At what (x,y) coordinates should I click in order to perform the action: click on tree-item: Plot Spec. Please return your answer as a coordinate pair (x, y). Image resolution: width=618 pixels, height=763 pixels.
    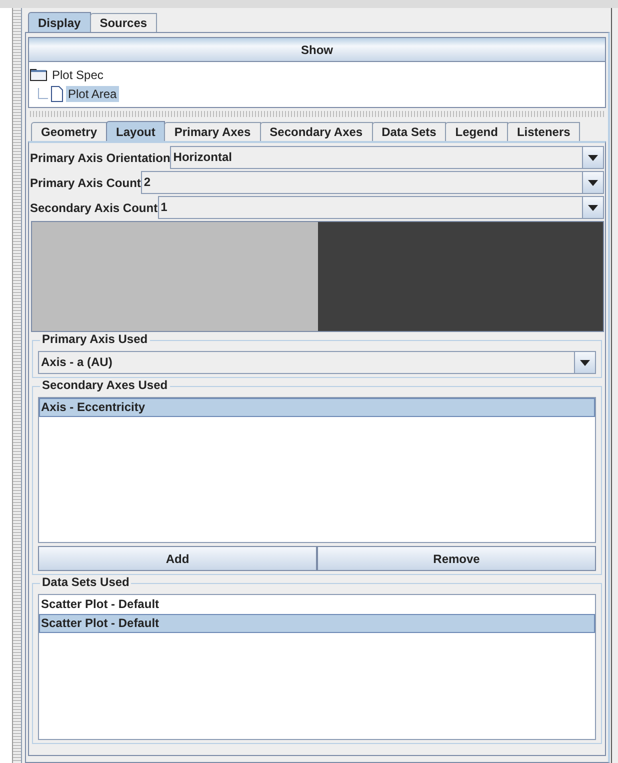
    Looking at the image, I should click on (78, 74).